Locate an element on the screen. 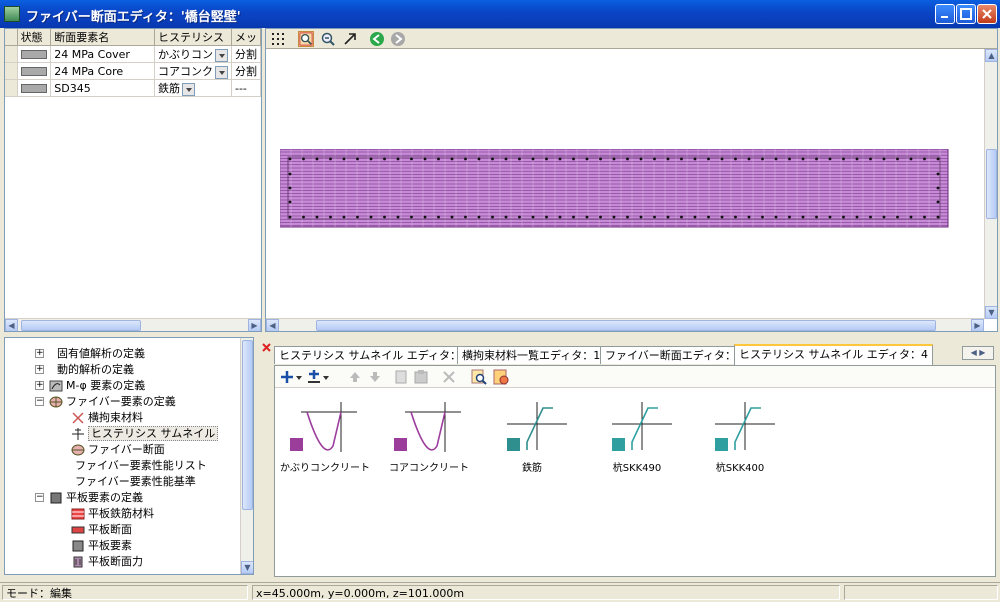 The image size is (1000, 602). insert-icon is located at coordinates (314, 377).